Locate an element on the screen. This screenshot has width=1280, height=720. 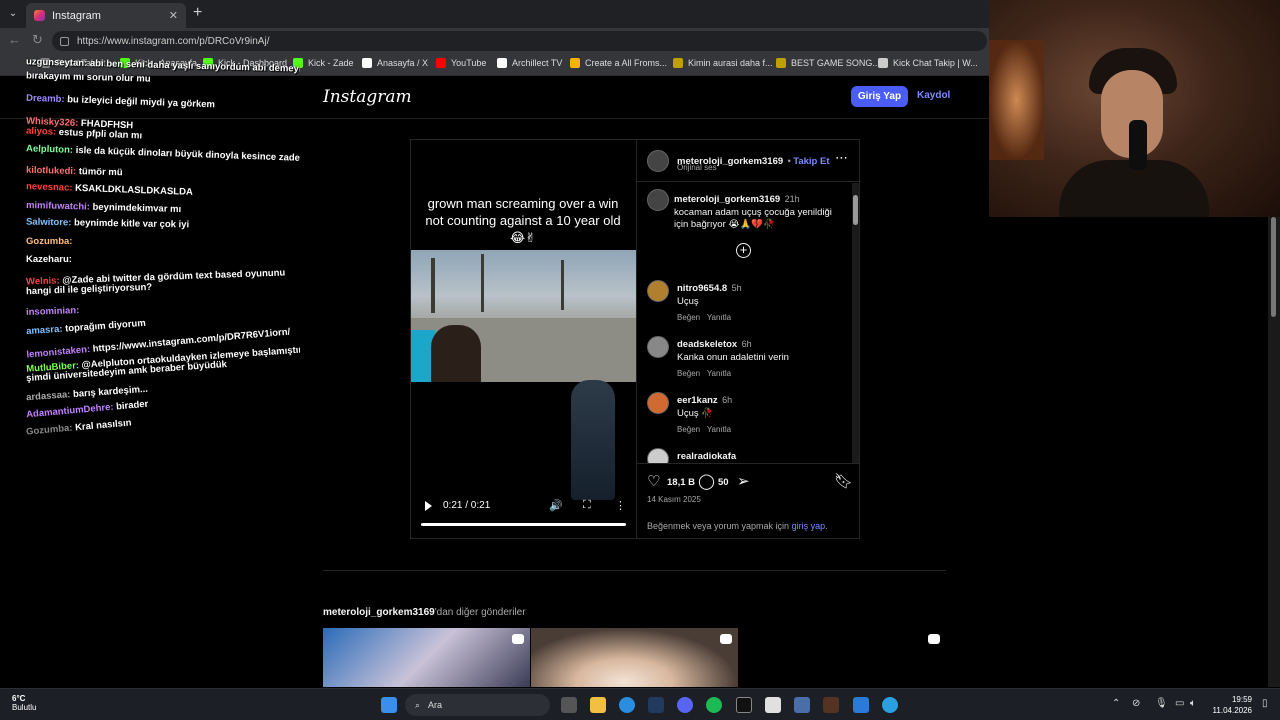
chat-text: toprağım diyorum is located at coordinates (105, 326).